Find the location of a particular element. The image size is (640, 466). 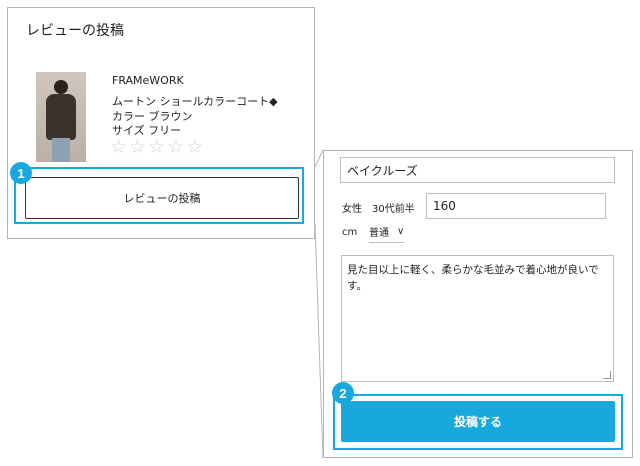

gender-age-label: 女性 30代前半 is located at coordinates (378, 209).